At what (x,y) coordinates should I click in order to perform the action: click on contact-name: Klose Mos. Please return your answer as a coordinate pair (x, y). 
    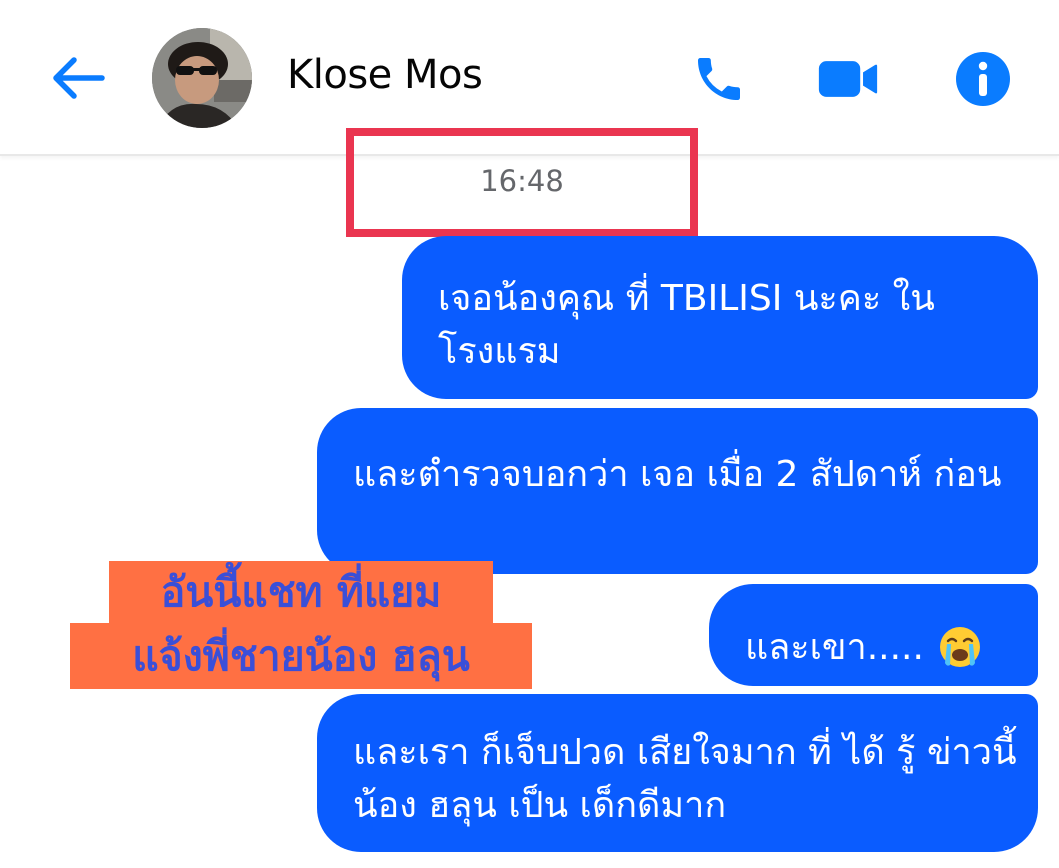
    Looking at the image, I should click on (385, 75).